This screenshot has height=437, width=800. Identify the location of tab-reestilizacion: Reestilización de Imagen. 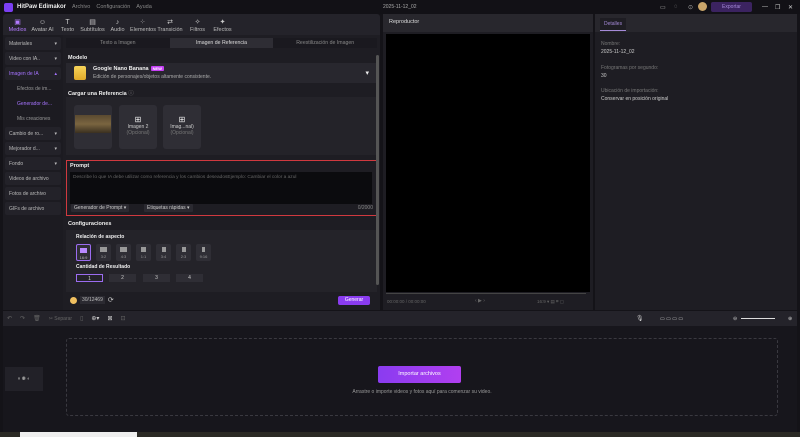
(325, 43).